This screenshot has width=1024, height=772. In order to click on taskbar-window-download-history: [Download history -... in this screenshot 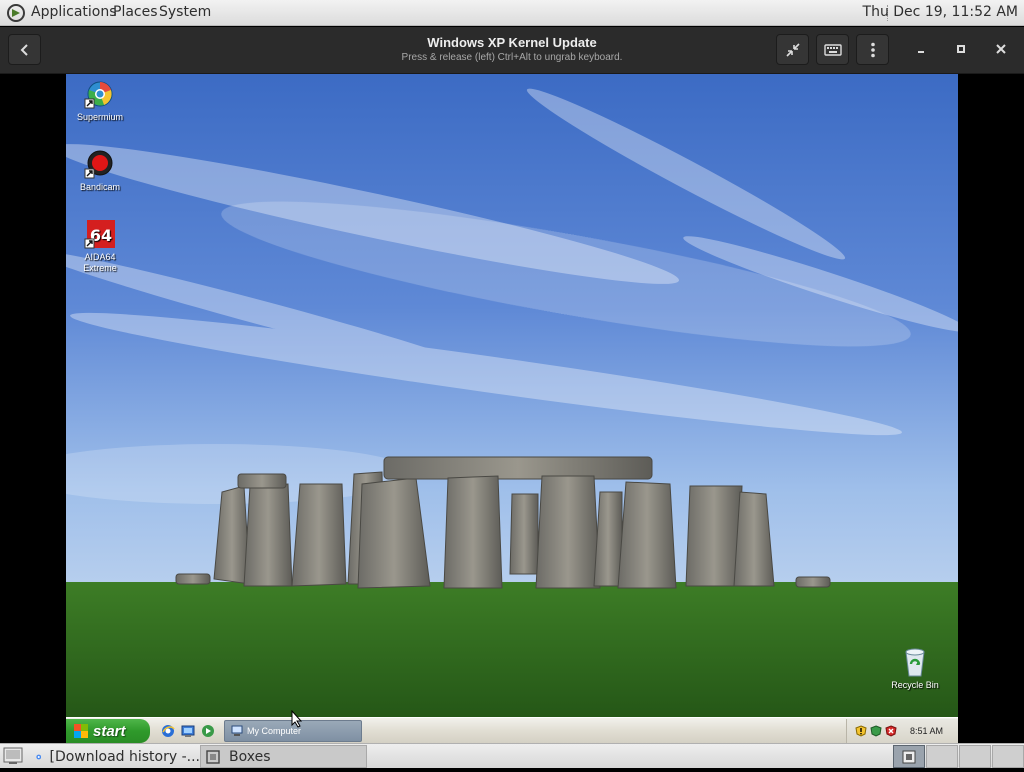, I will do `click(115, 756)`.